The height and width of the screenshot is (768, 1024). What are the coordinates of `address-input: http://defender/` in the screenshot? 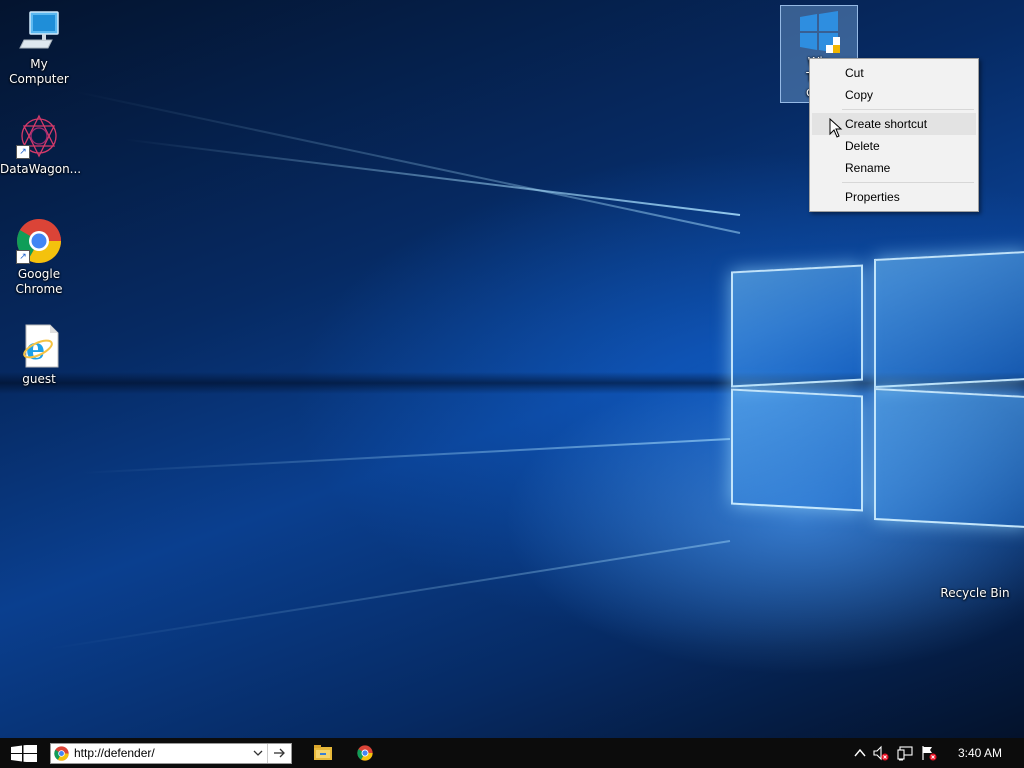 It's located at (114, 753).